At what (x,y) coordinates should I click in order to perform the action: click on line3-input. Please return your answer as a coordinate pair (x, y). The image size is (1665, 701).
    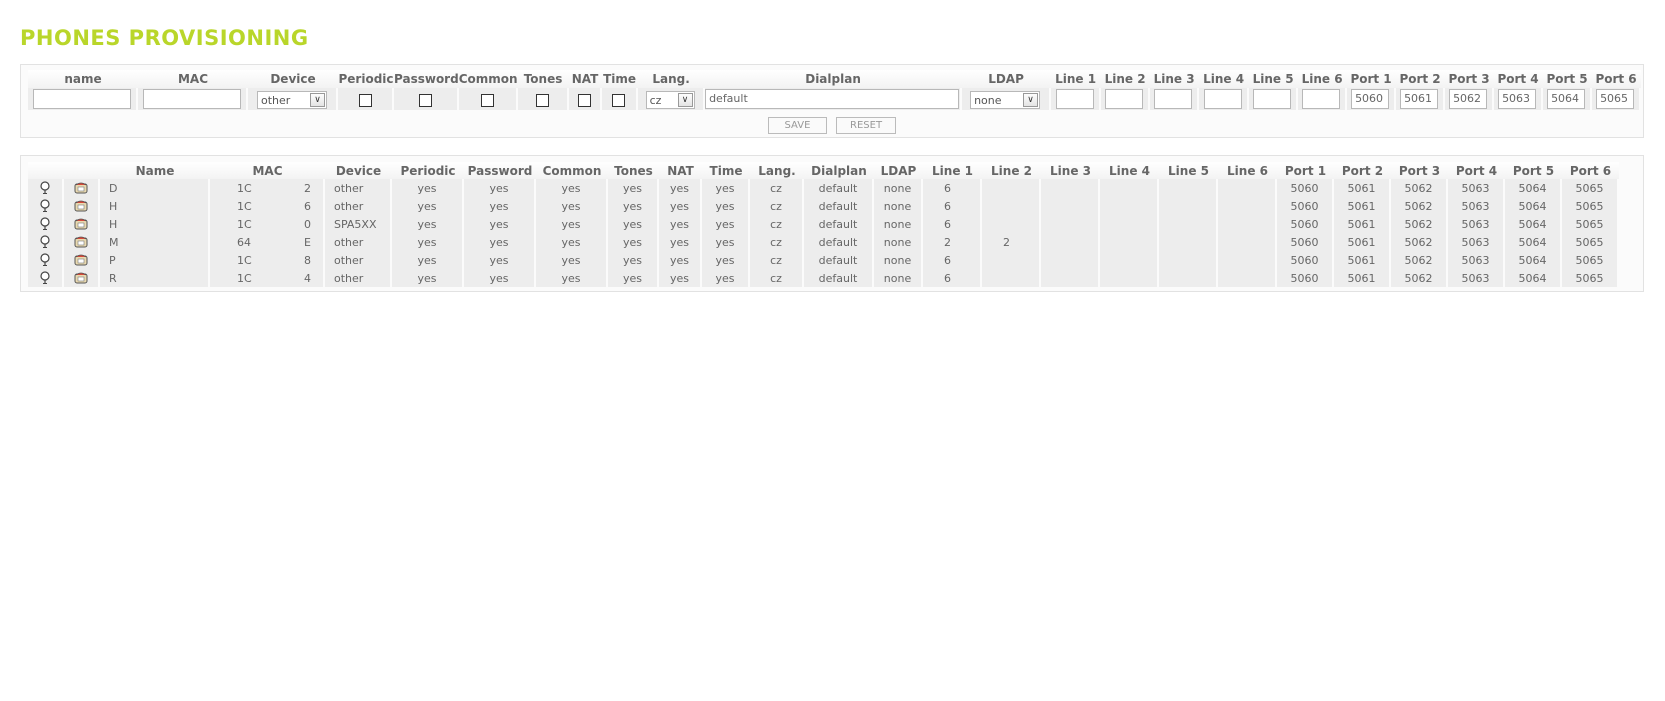
    Looking at the image, I should click on (1173, 99).